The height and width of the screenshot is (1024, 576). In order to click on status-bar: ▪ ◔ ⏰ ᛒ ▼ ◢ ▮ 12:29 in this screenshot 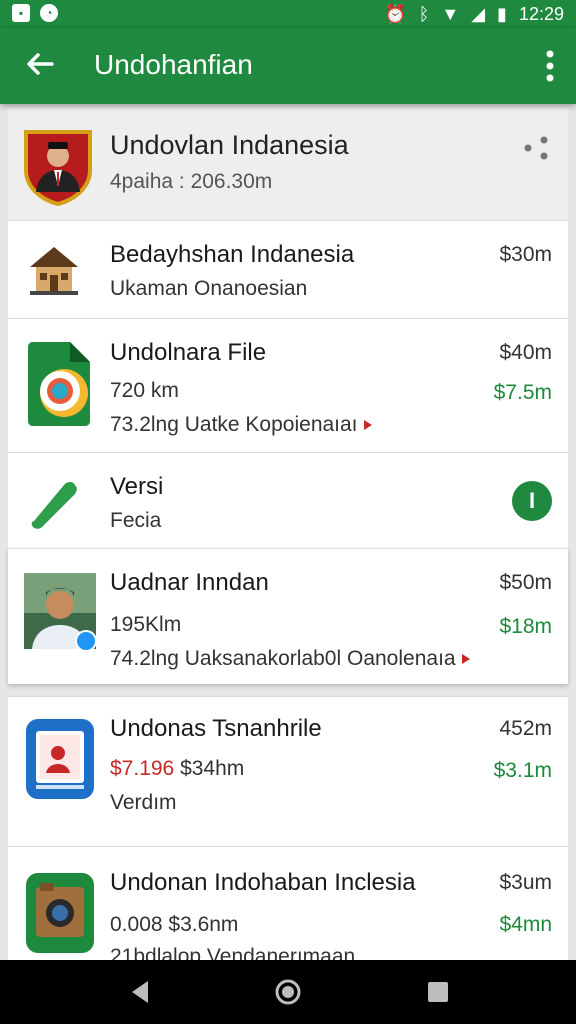, I will do `click(288, 14)`.